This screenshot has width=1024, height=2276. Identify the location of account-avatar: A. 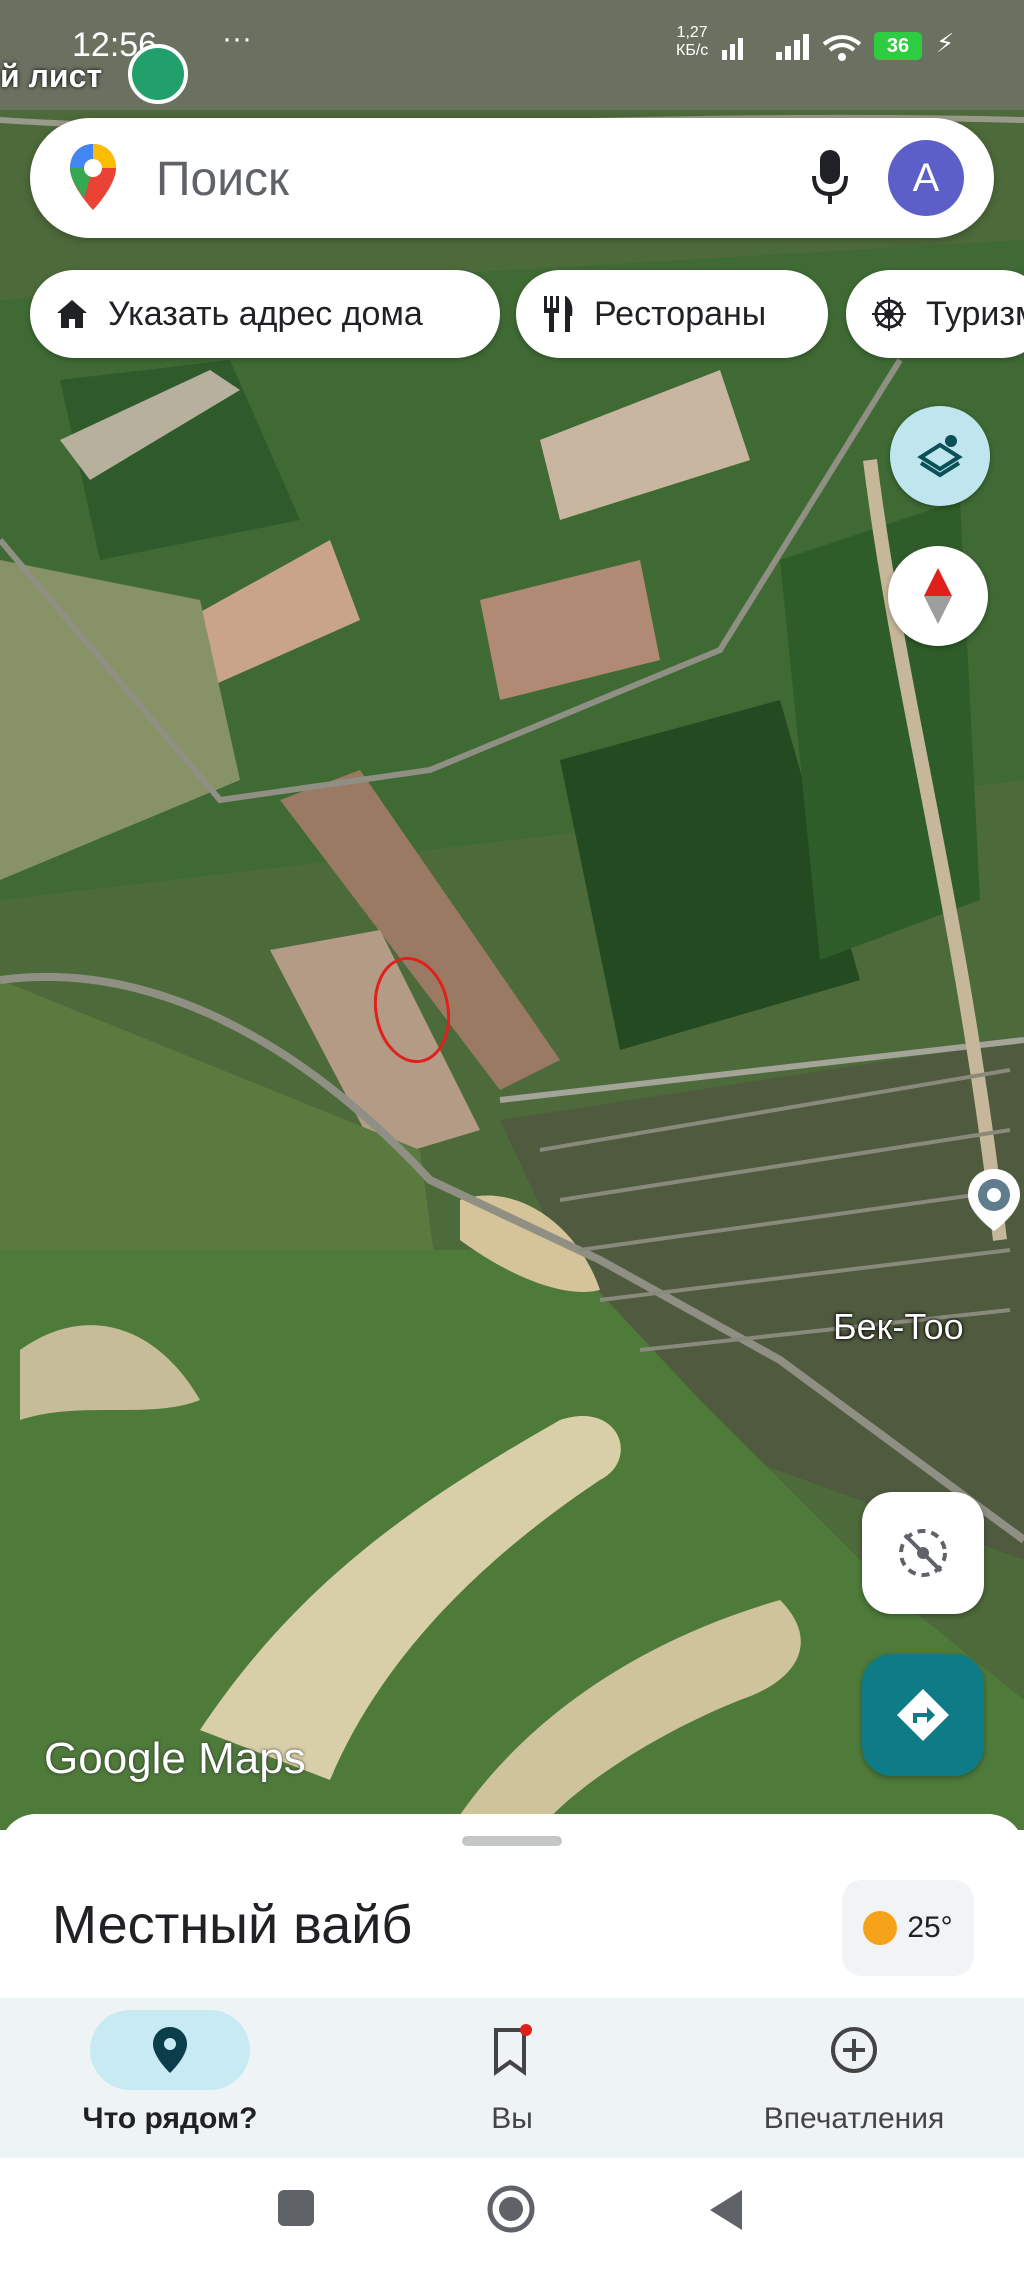
(926, 178).